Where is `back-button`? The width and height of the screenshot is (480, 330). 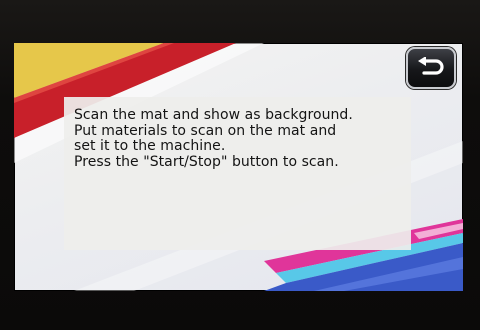
back-button is located at coordinates (431, 68).